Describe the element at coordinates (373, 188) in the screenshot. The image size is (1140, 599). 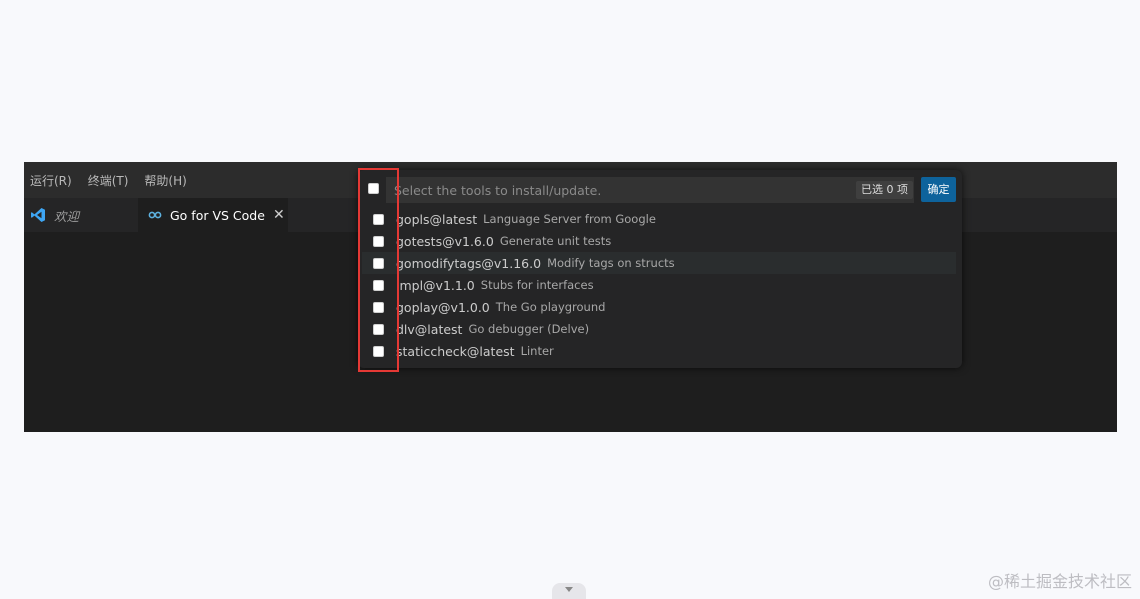
I see `select-all-checkbox` at that location.